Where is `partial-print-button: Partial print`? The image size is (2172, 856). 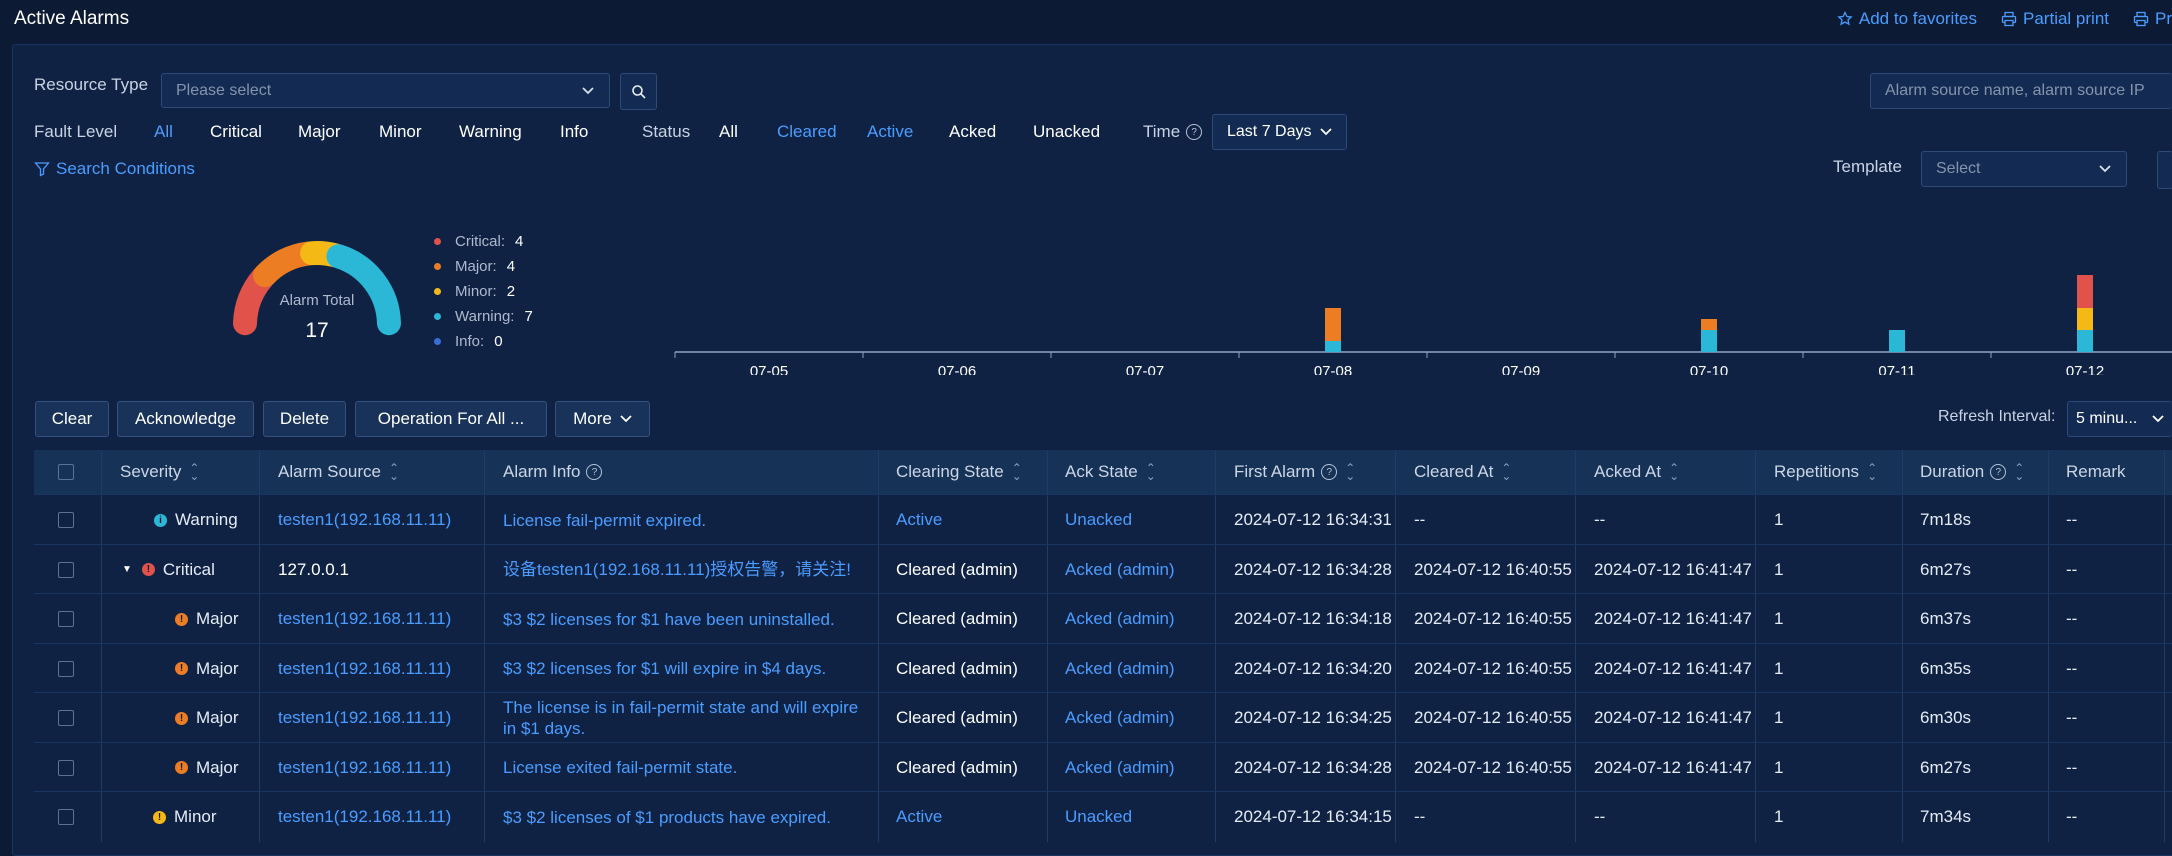
partial-print-button: Partial print is located at coordinates (2055, 19).